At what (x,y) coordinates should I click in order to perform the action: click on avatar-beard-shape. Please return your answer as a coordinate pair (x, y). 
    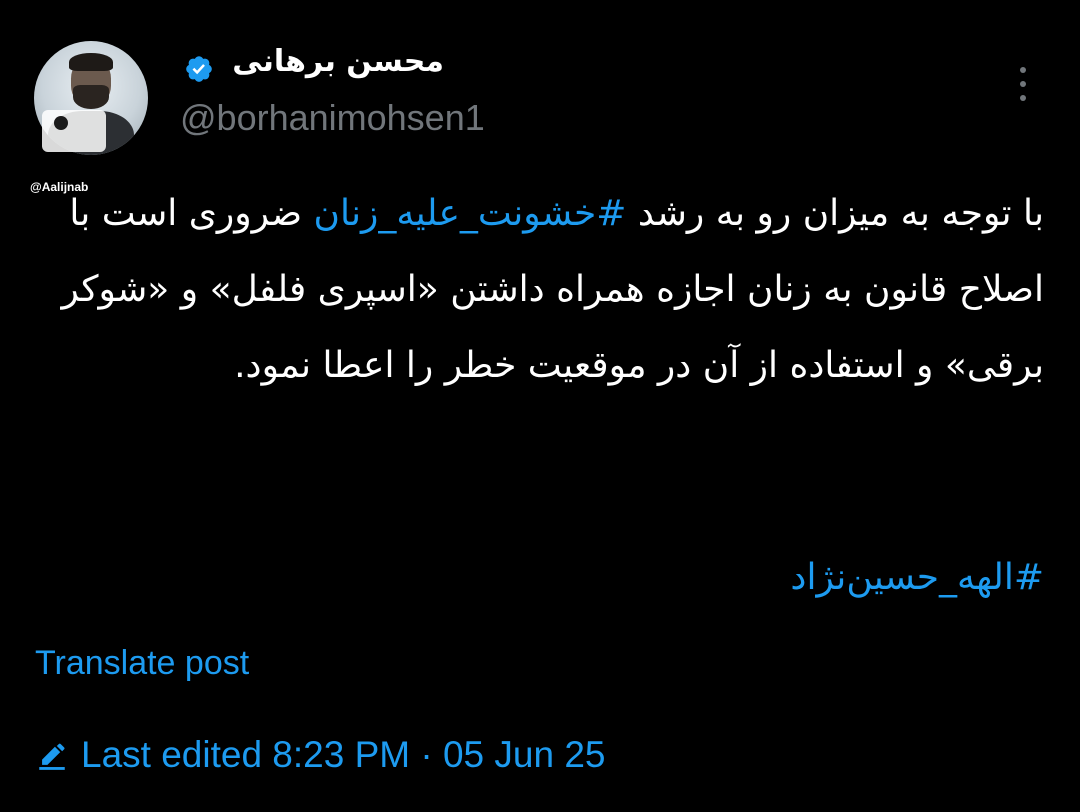
    Looking at the image, I should click on (91, 97).